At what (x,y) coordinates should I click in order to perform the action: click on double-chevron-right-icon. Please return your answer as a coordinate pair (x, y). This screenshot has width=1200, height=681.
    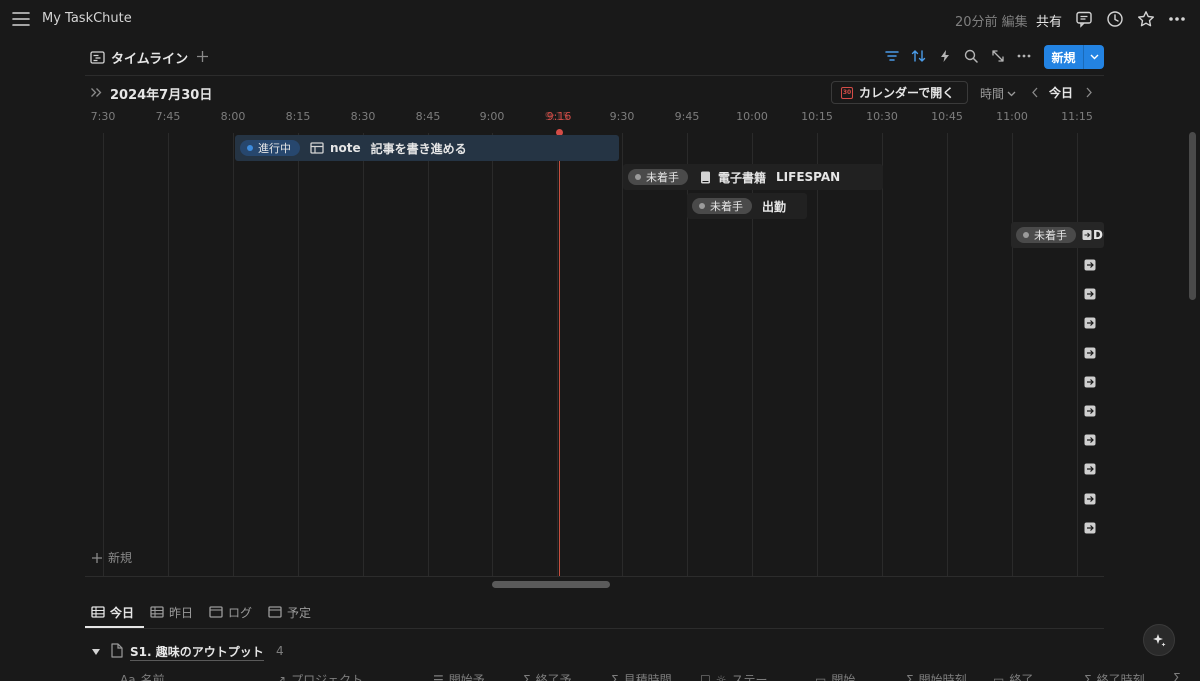
    Looking at the image, I should click on (96, 92).